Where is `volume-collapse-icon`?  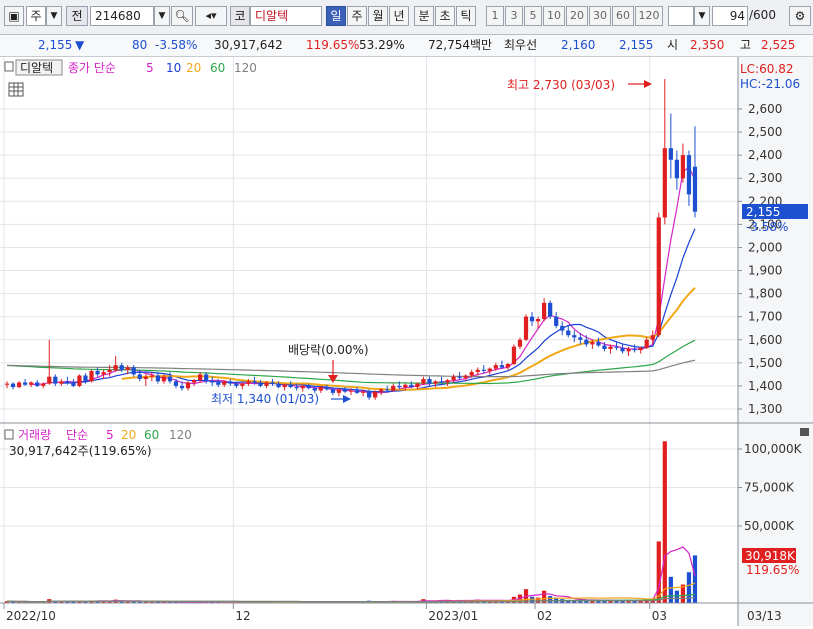
volume-collapse-icon is located at coordinates (9, 434).